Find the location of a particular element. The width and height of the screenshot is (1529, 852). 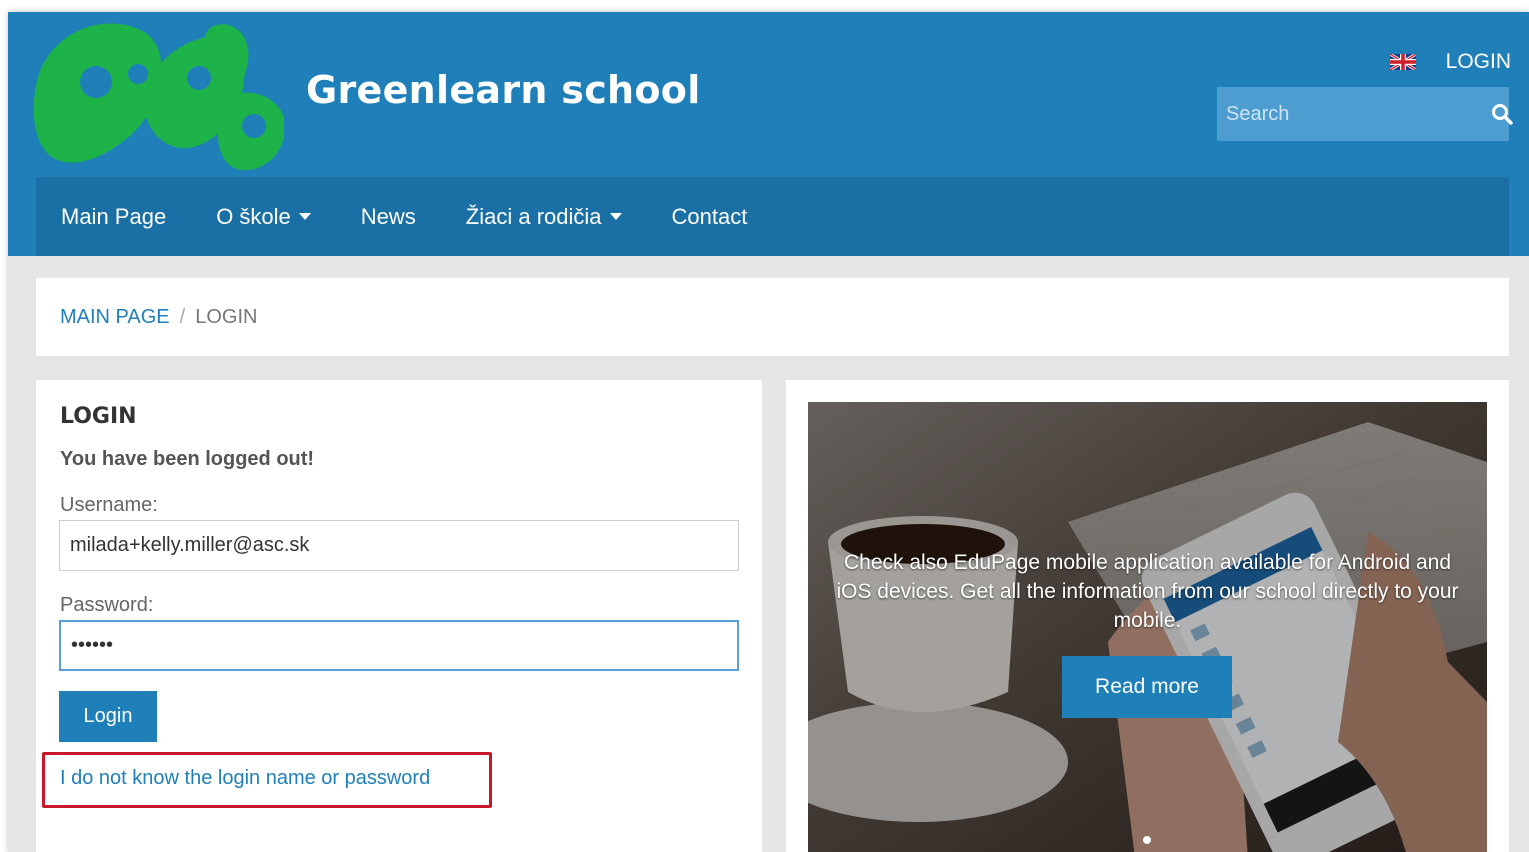

search-icon is located at coordinates (1502, 114).